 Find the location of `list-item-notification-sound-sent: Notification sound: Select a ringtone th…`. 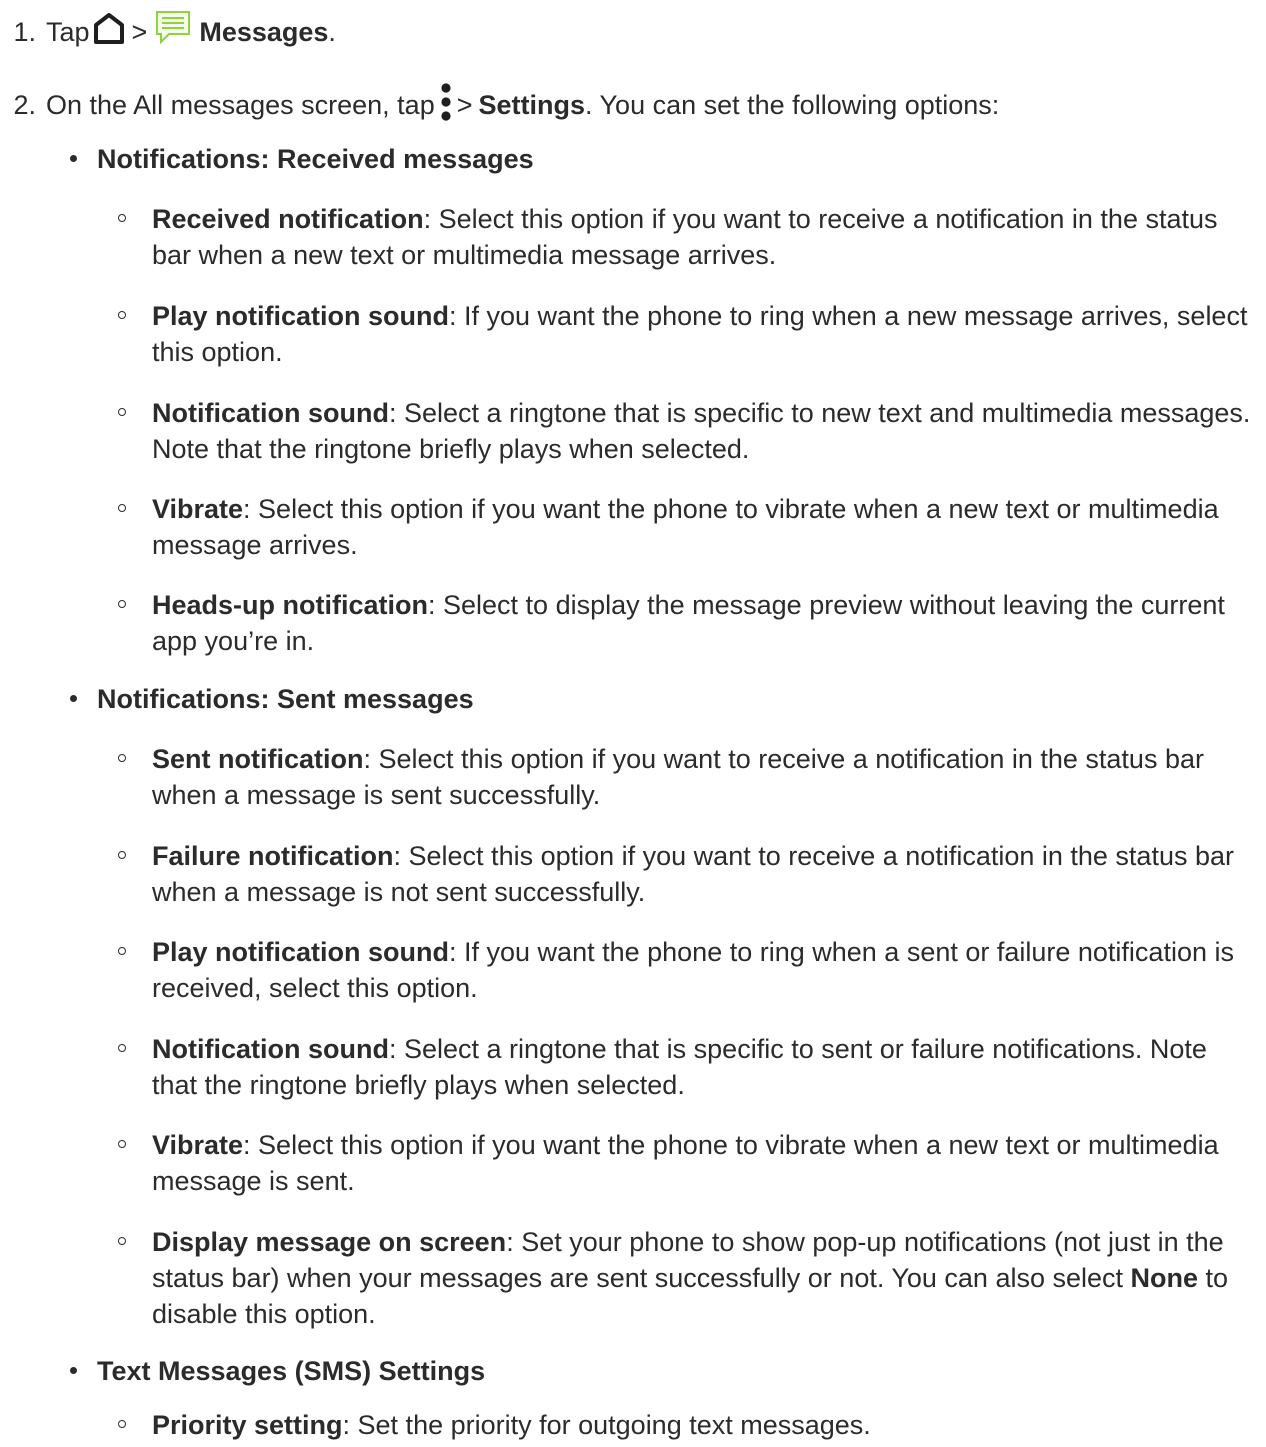

list-item-notification-sound-sent: Notification sound: Select a ringtone th… is located at coordinates (688, 1067).